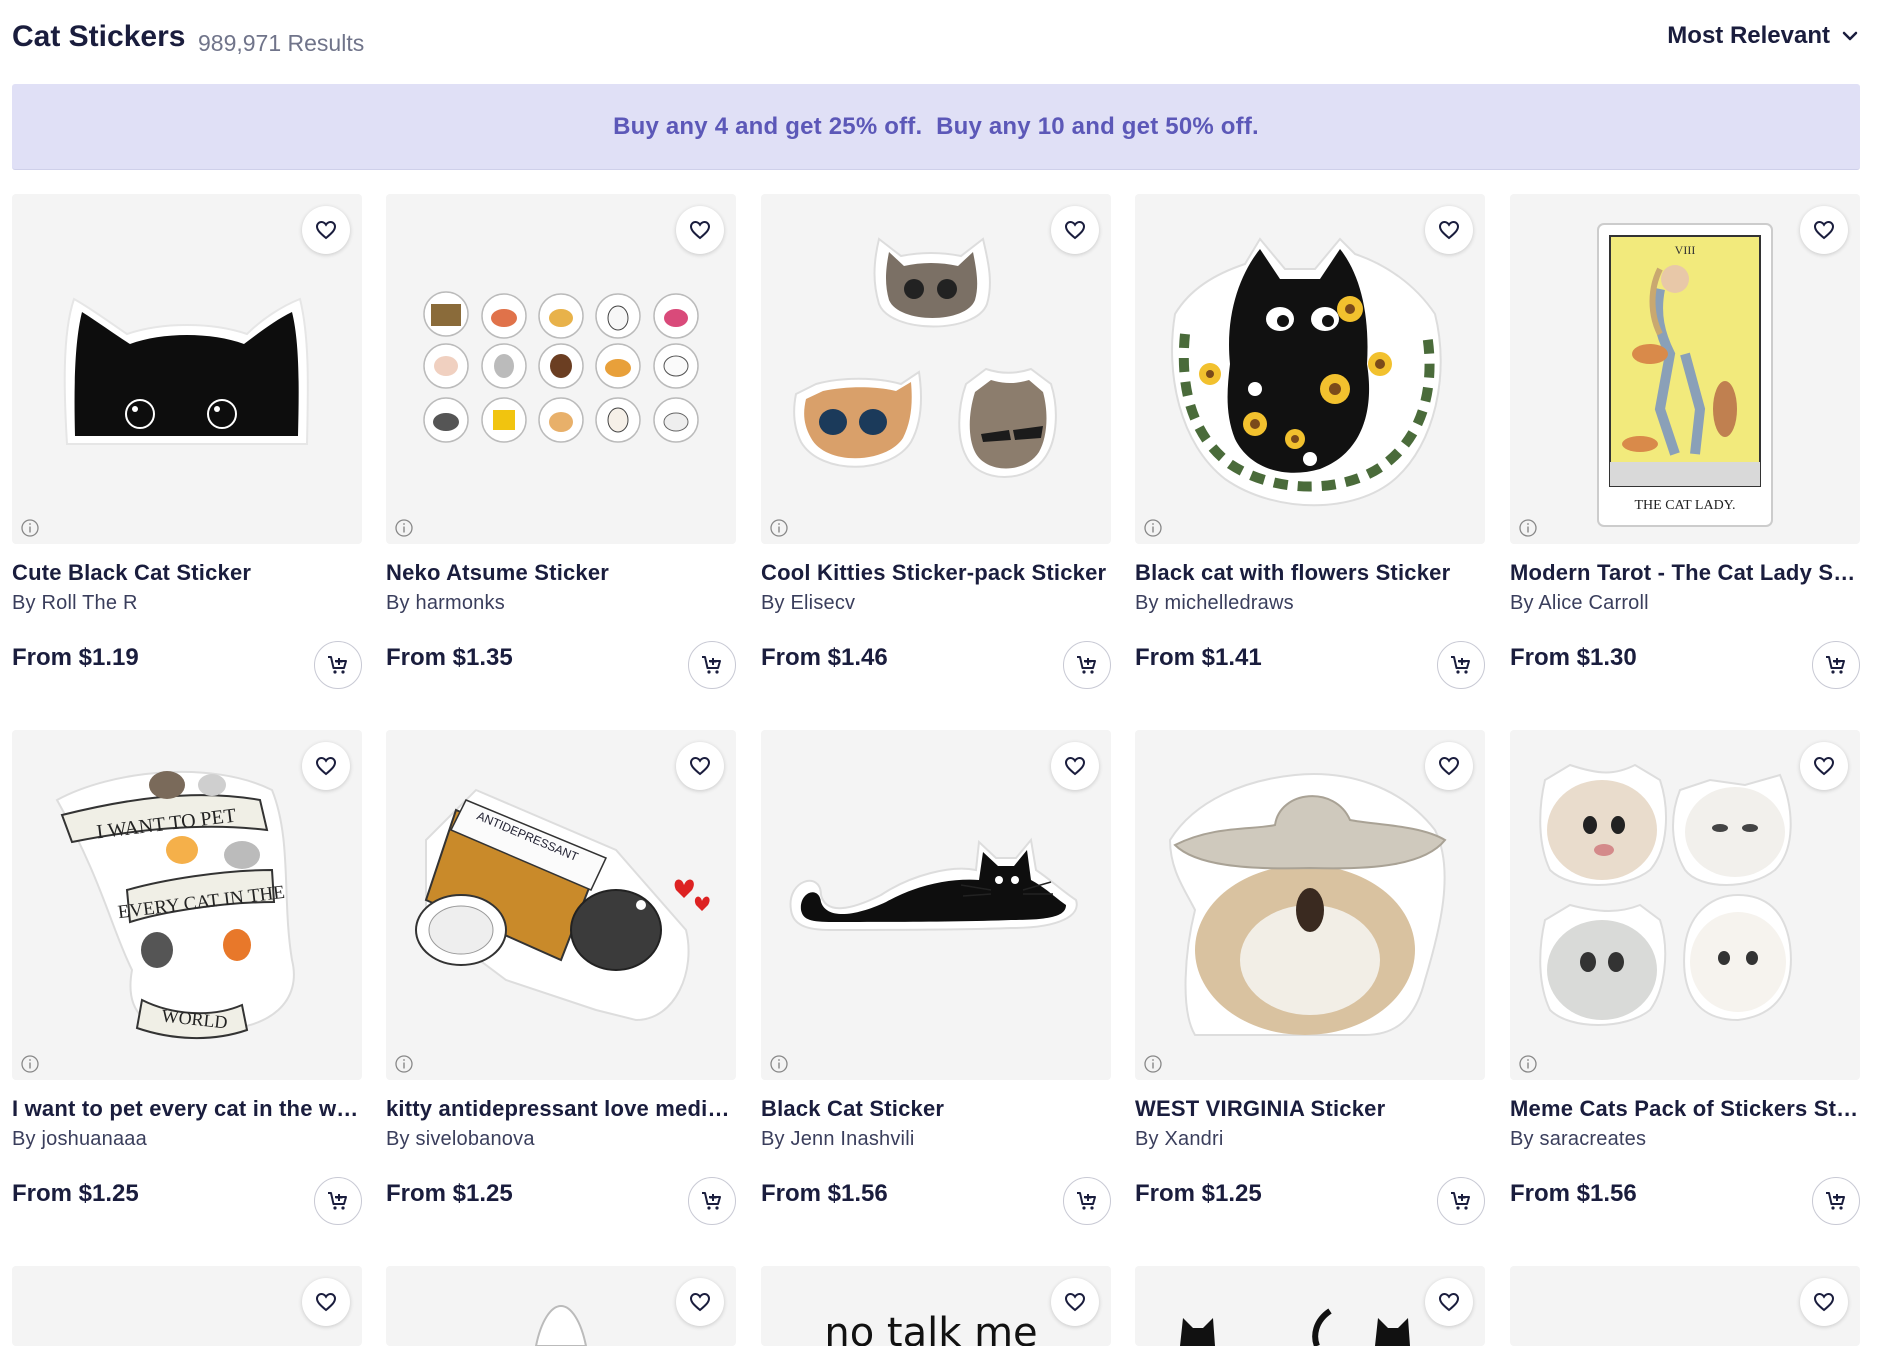 This screenshot has height=1346, width=1890. What do you see at coordinates (460, 1139) in the screenshot?
I see `product-artist: By sivelobanova` at bounding box center [460, 1139].